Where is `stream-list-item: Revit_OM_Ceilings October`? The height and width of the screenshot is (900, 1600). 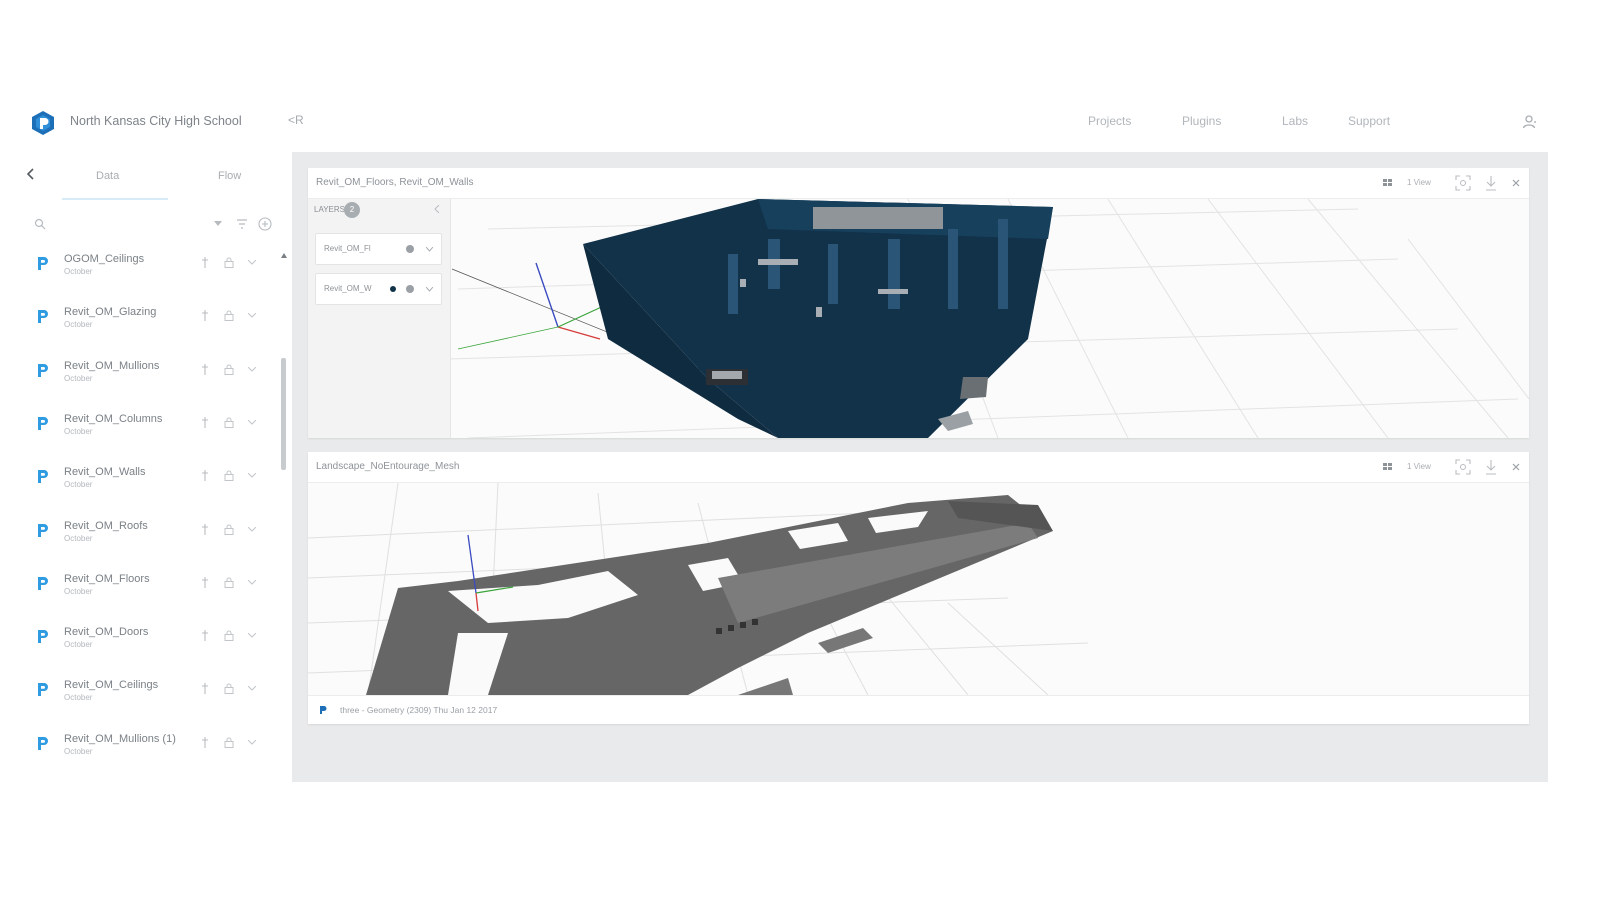 stream-list-item: Revit_OM_Ceilings October is located at coordinates (153, 700).